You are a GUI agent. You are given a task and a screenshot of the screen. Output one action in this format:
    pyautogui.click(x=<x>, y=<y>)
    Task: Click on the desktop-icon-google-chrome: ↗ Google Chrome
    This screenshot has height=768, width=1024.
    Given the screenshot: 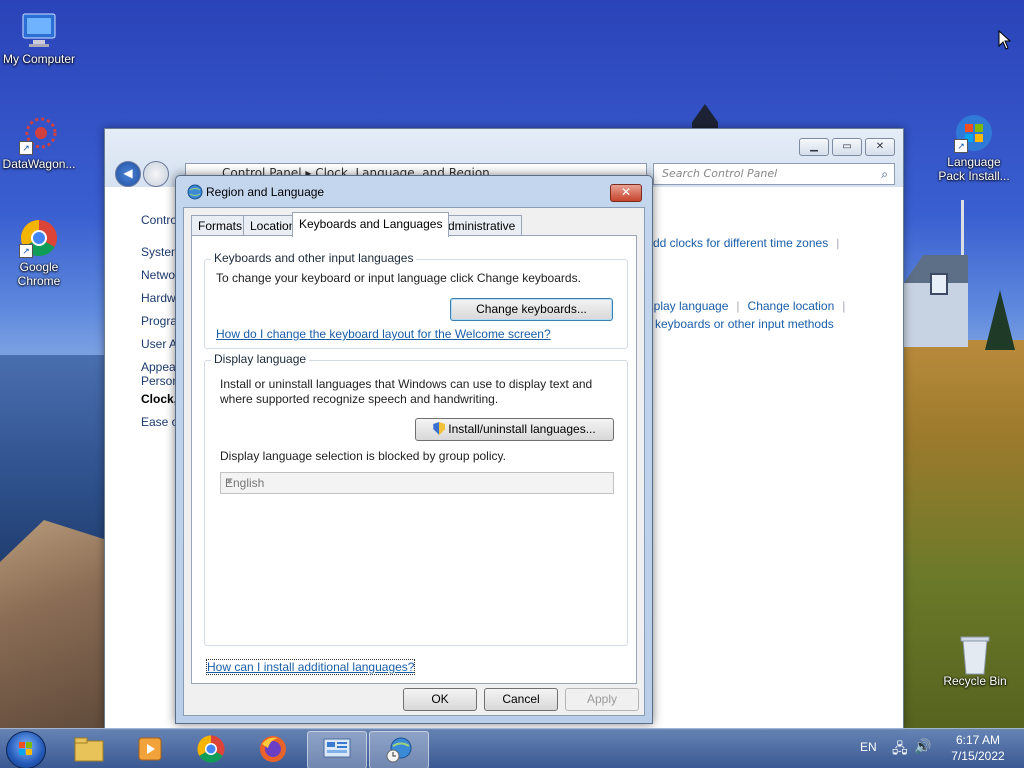 What is the action you would take?
    pyautogui.click(x=39, y=253)
    